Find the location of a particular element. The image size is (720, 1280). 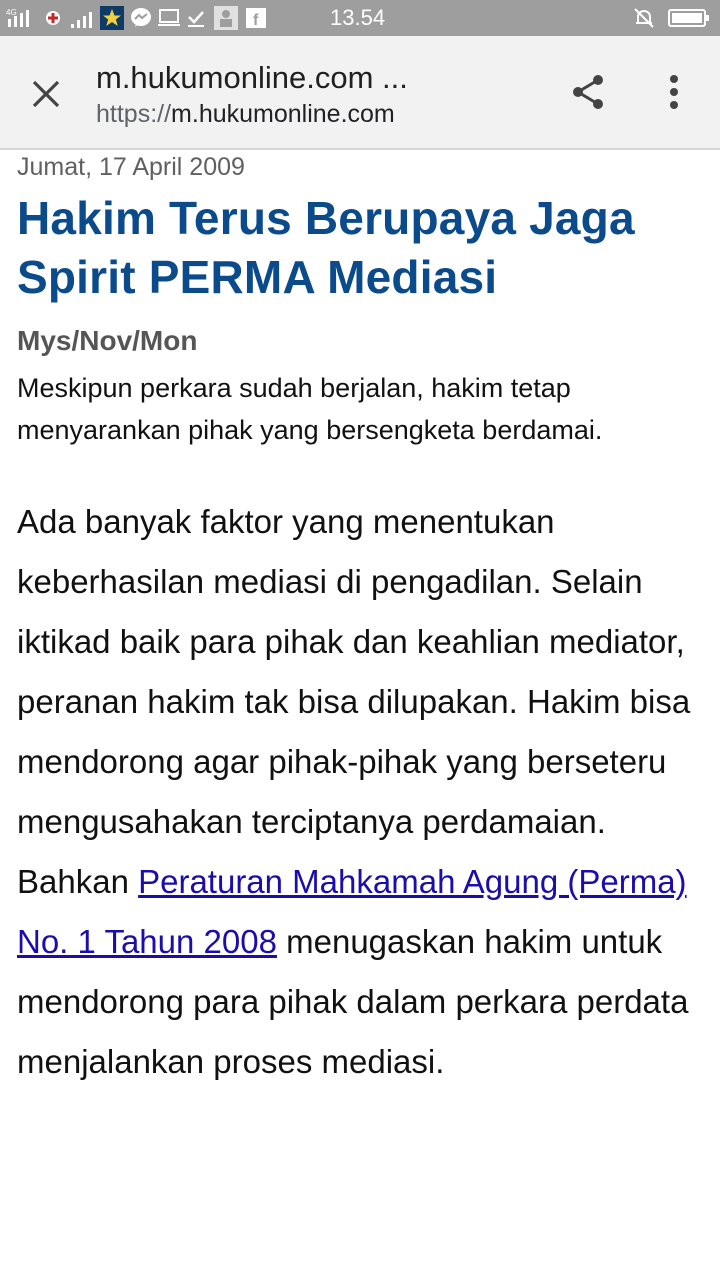

overflow-menu-button is located at coordinates (674, 92).